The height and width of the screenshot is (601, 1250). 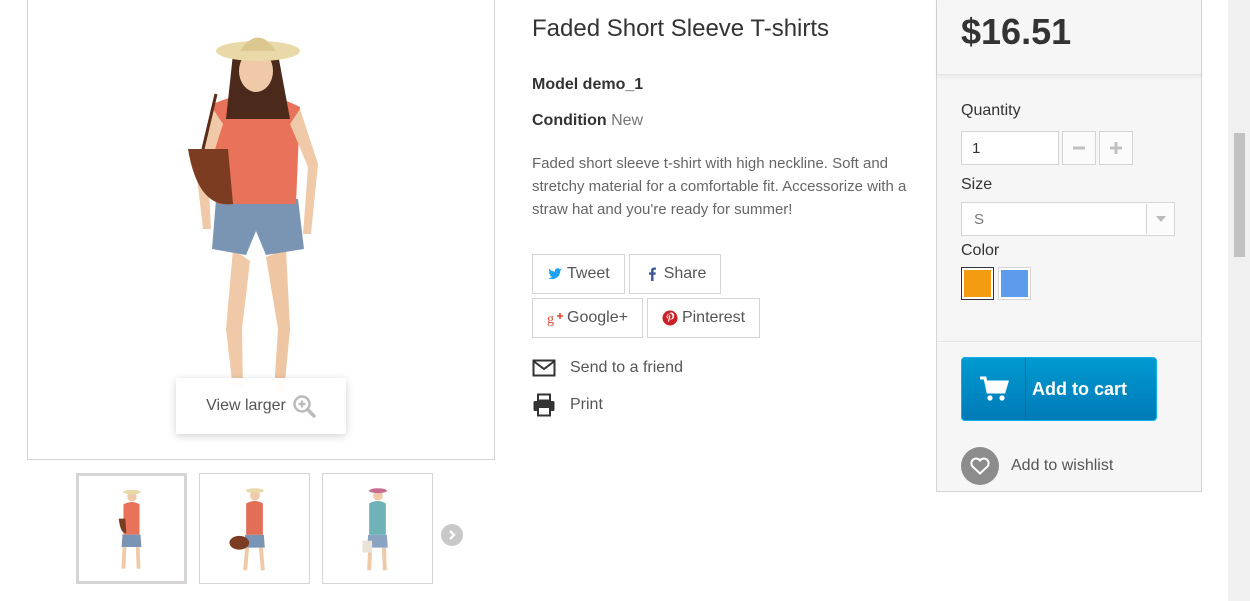 I want to click on facebook-share-button: Share, so click(x=675, y=274).